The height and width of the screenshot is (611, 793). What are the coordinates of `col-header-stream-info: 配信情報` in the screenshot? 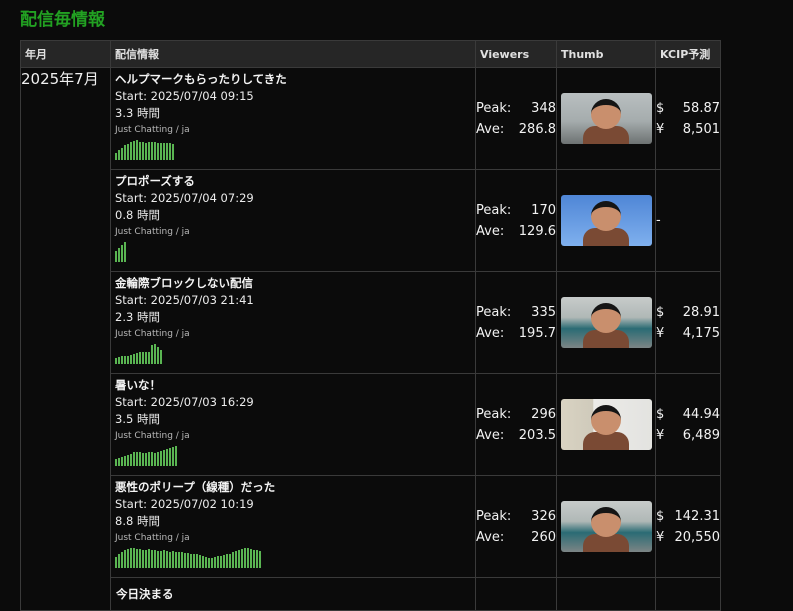 It's located at (293, 54).